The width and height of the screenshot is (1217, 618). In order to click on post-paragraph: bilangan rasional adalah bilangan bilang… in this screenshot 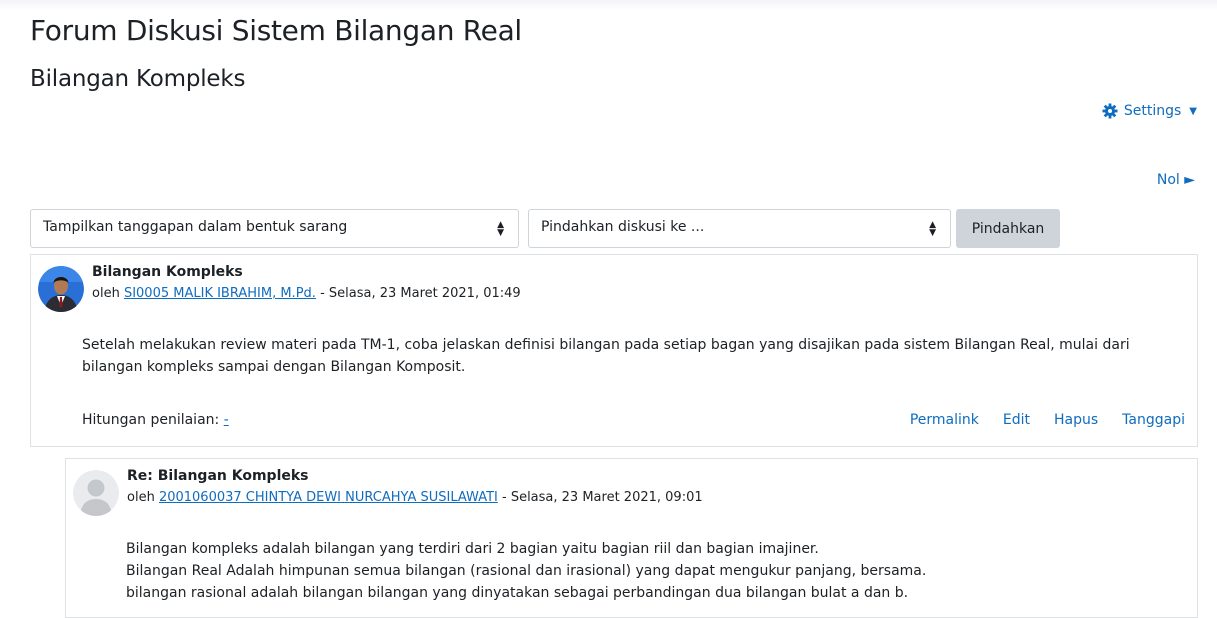, I will do `click(517, 593)`.